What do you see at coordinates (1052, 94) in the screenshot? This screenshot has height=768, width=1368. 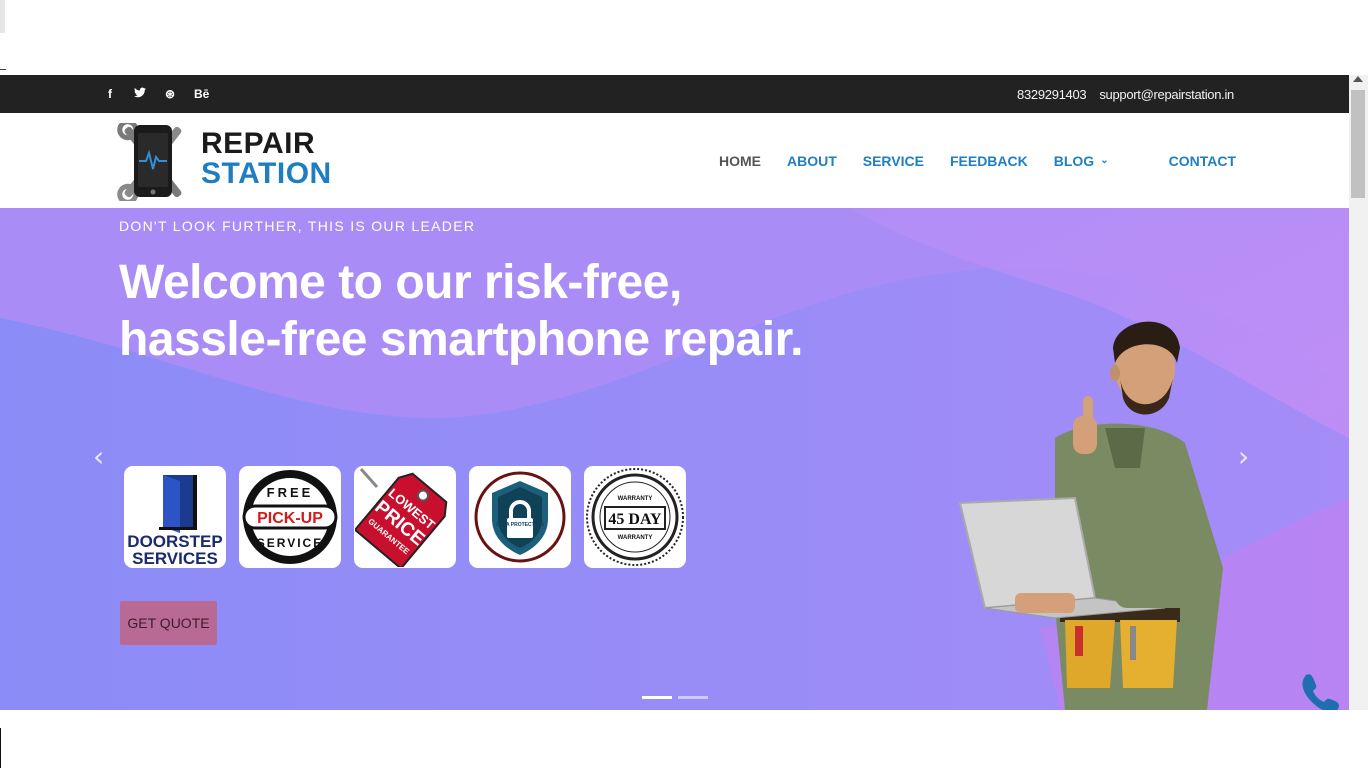 I see `phone-number: 8329291403` at bounding box center [1052, 94].